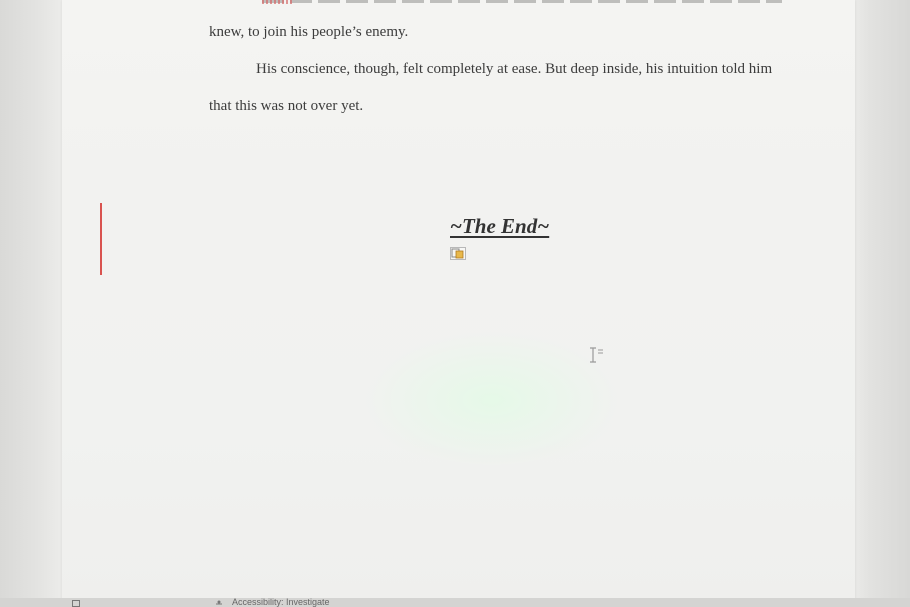 The width and height of the screenshot is (910, 607). Describe the element at coordinates (309, 32) in the screenshot. I see `paragraph-line-1: knew, to join his people’s enemy.` at that location.